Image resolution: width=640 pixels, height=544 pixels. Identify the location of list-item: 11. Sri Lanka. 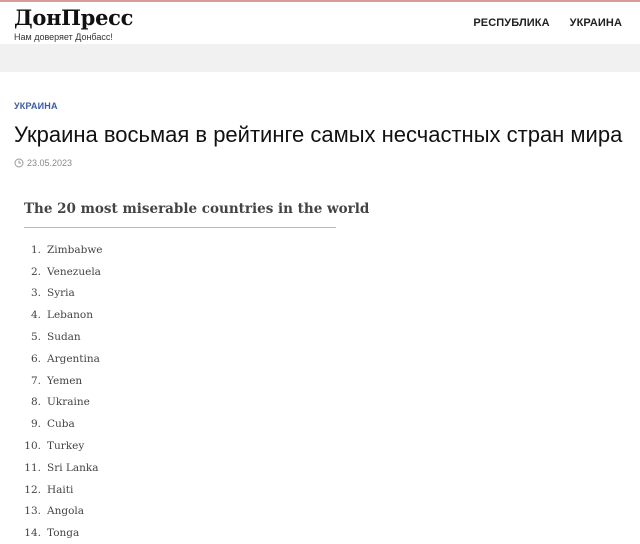
(63, 468).